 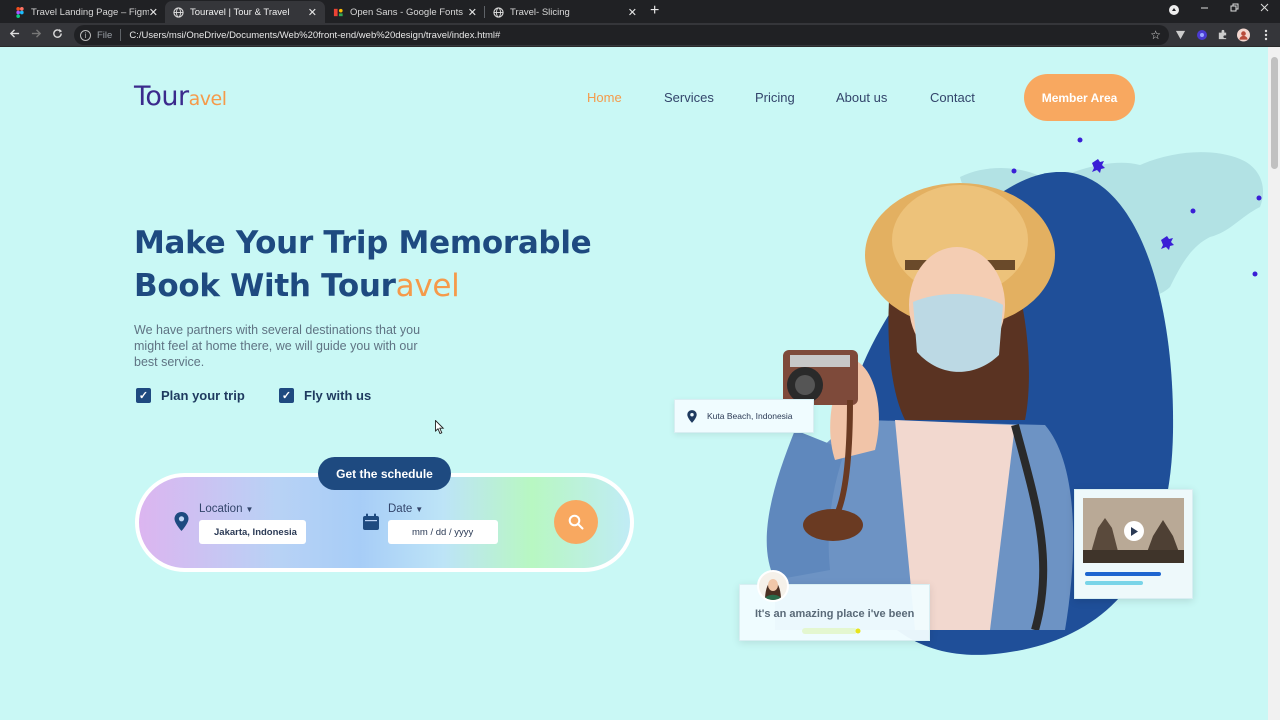 I want to click on date-dropdown: Date ▼, so click(x=405, y=509).